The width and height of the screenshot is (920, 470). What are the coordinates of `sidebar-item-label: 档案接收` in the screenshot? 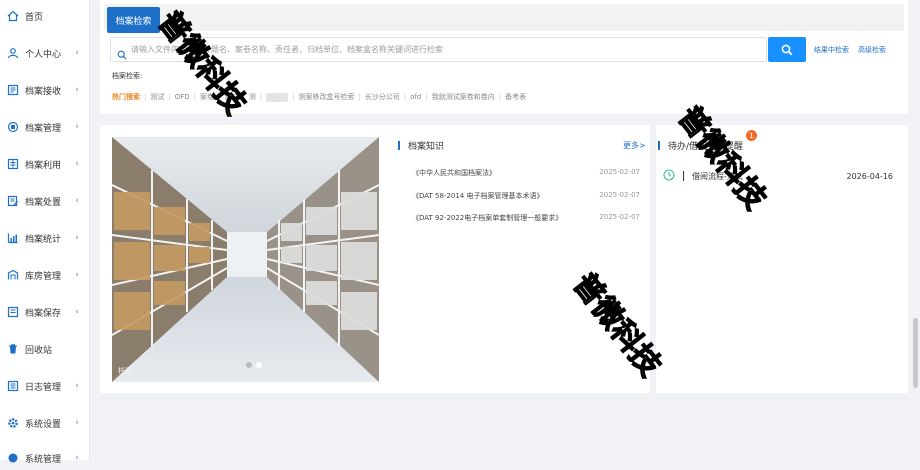 It's located at (43, 91).